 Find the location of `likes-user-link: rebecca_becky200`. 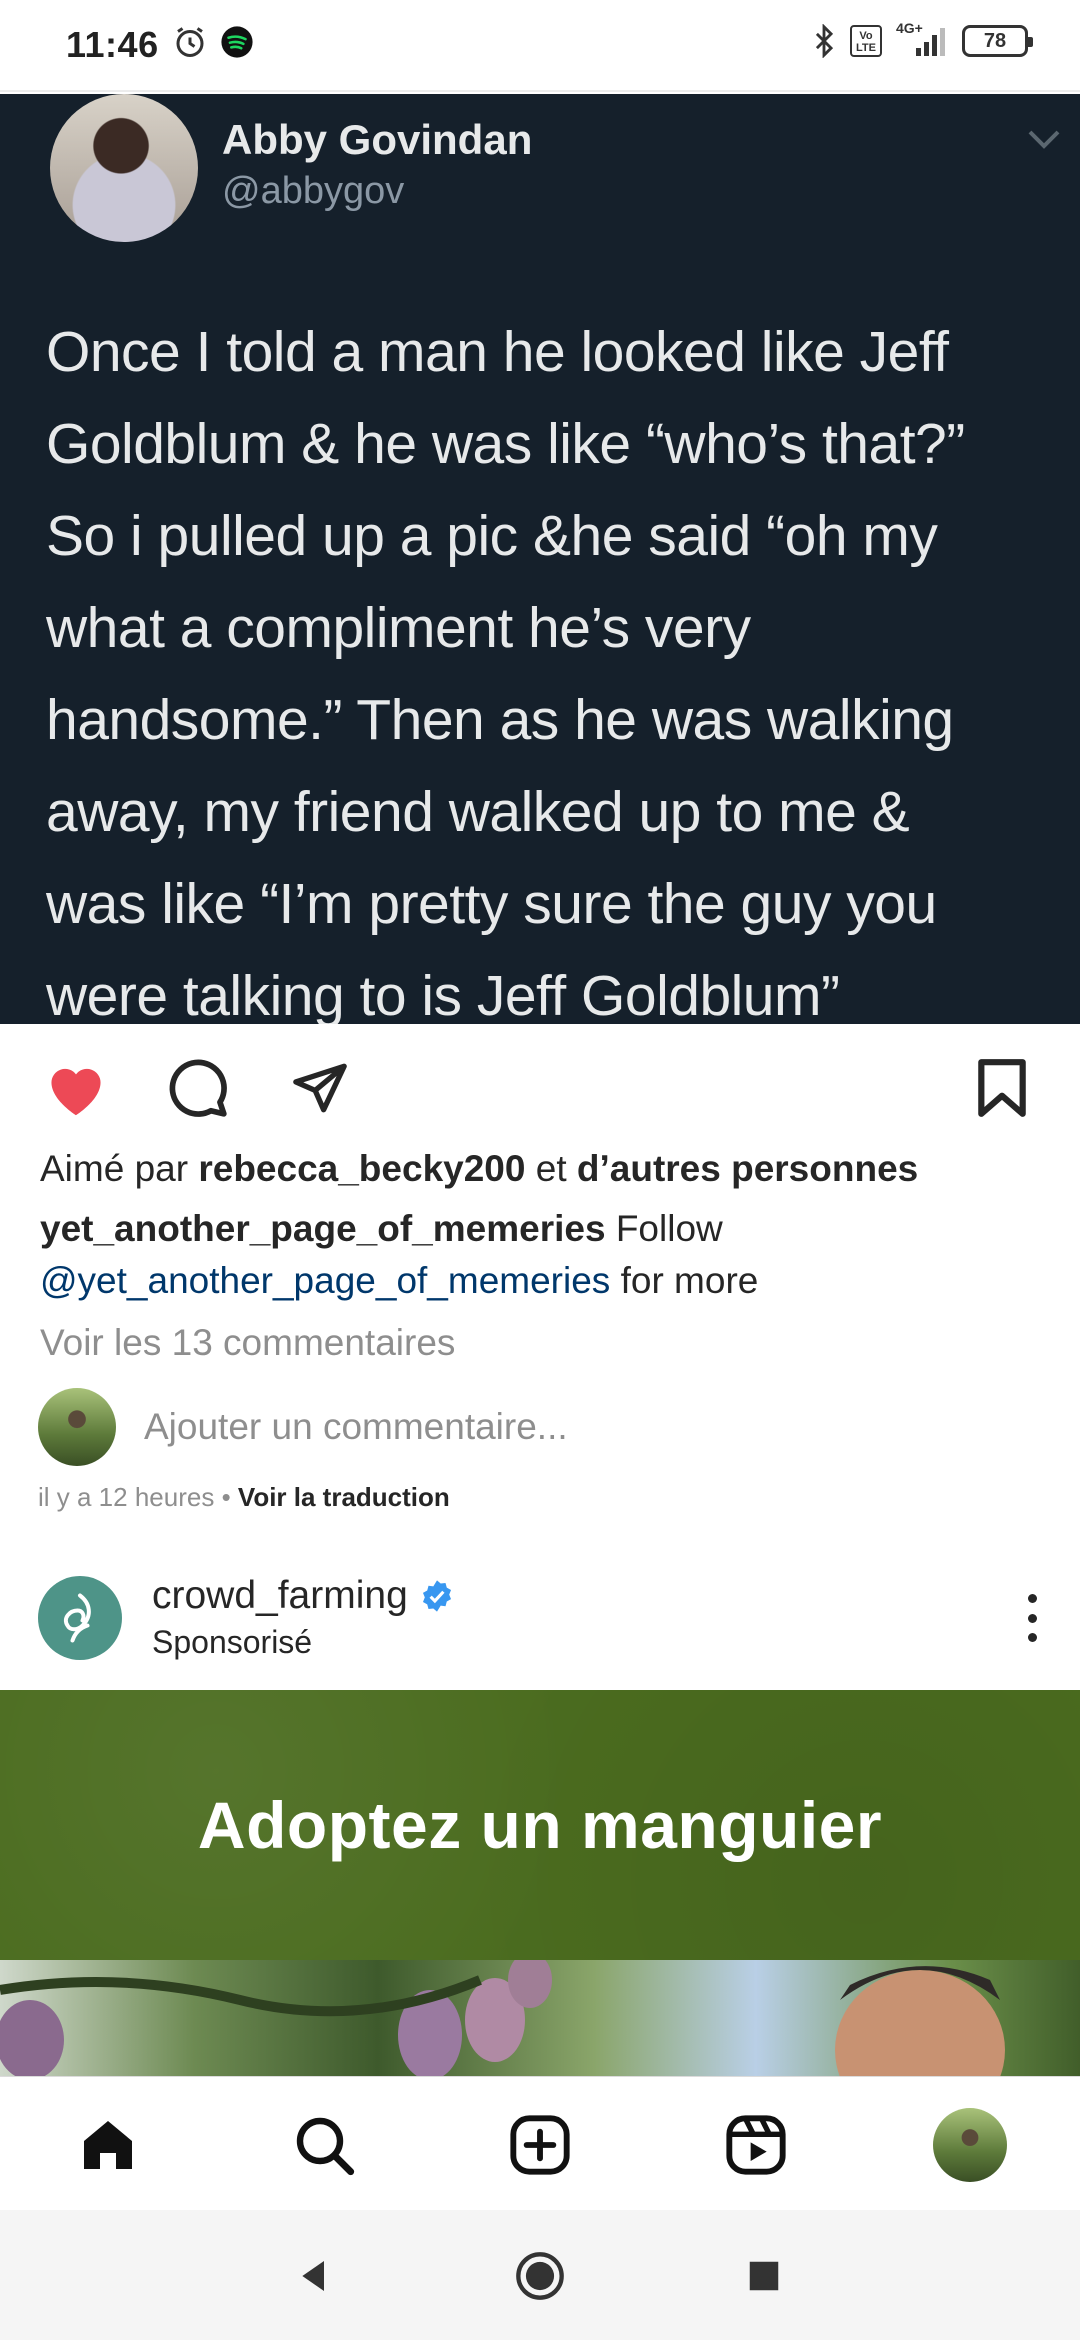

likes-user-link: rebecca_becky200 is located at coordinates (361, 1168).